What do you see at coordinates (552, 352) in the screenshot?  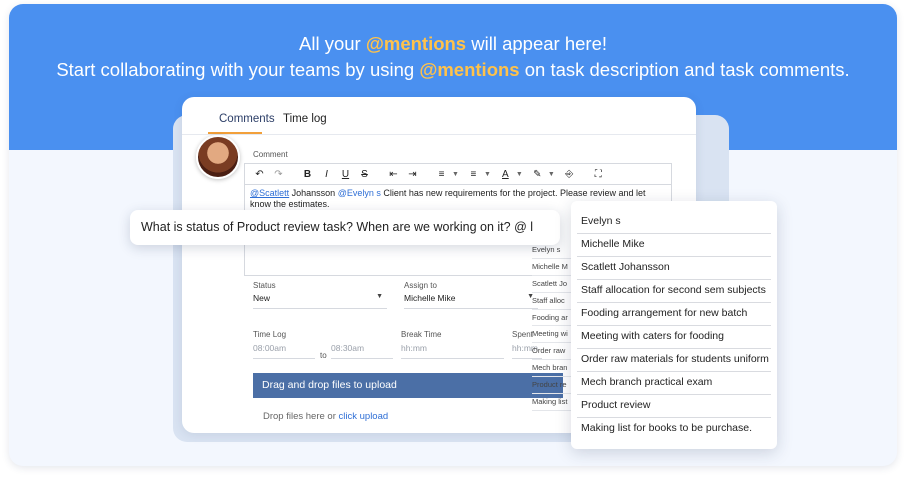 I see `list-item: Order raw` at bounding box center [552, 352].